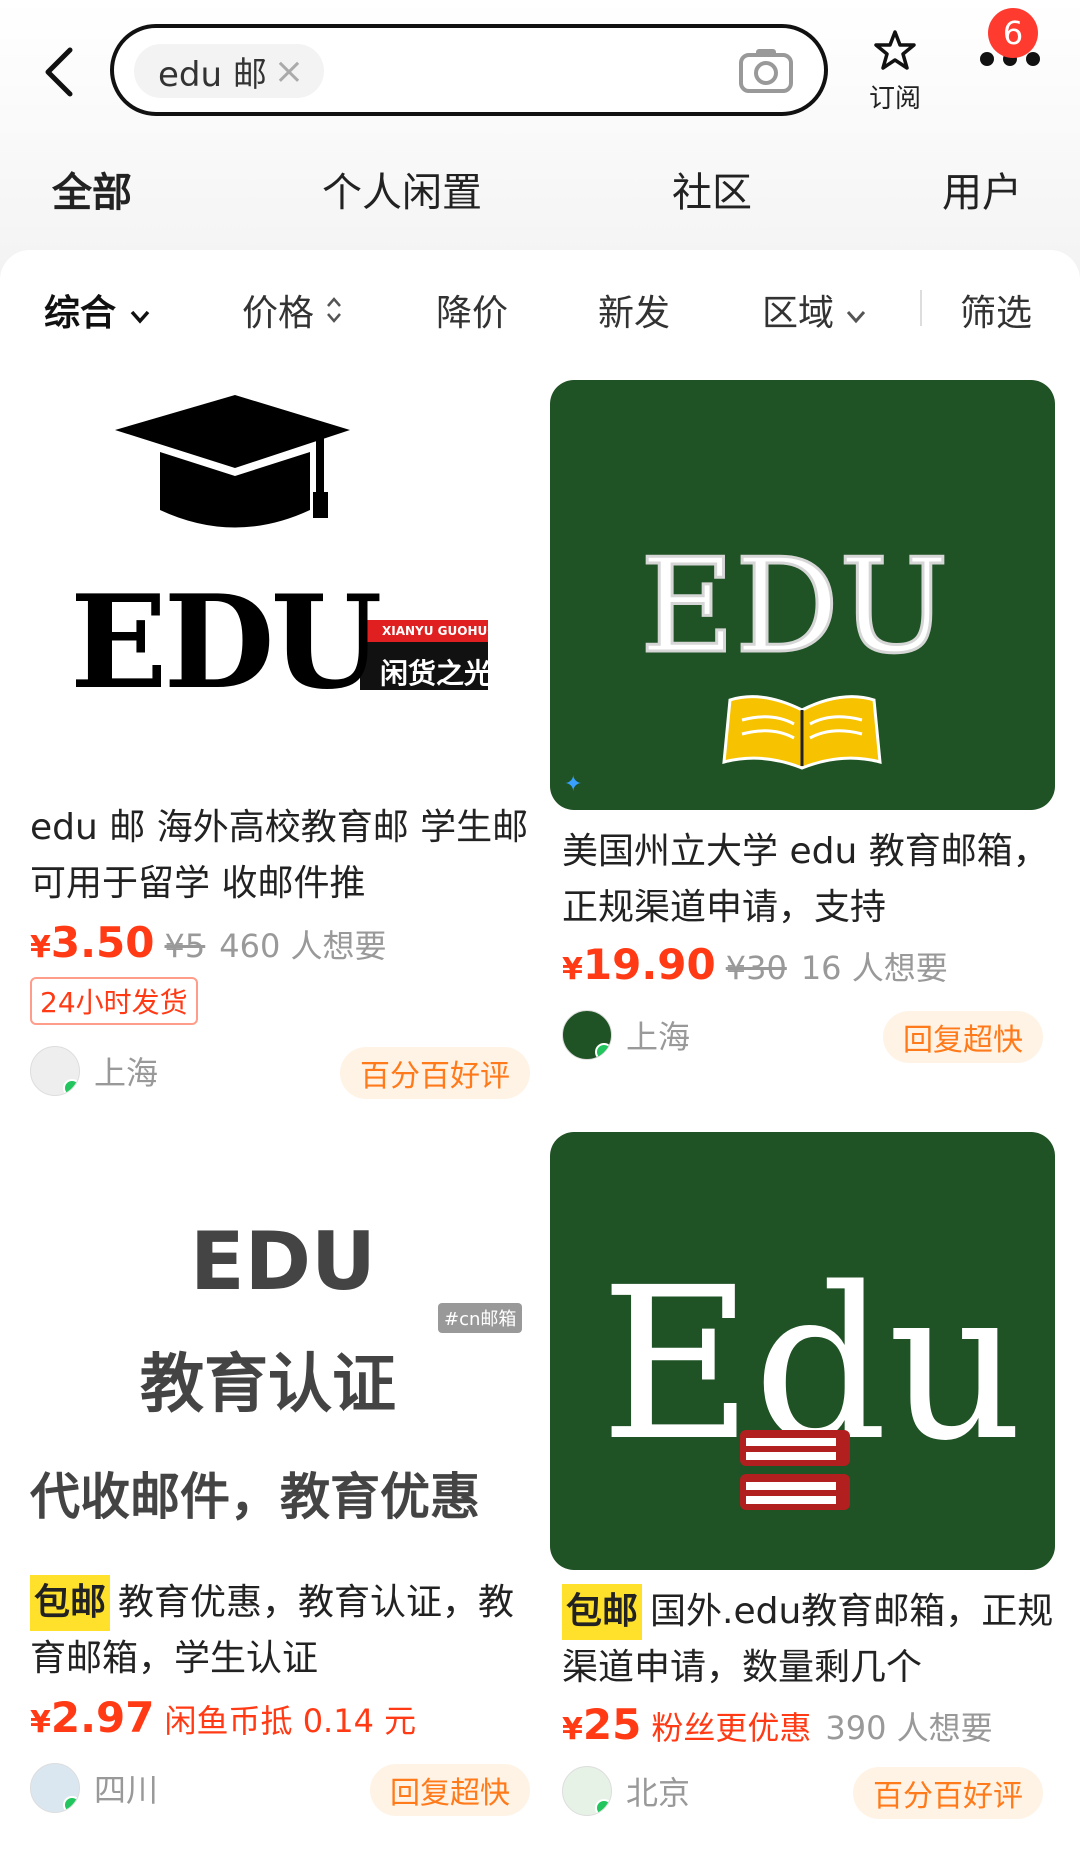 The height and width of the screenshot is (1859, 1080). I want to click on tab-users: 用户, so click(982, 189).